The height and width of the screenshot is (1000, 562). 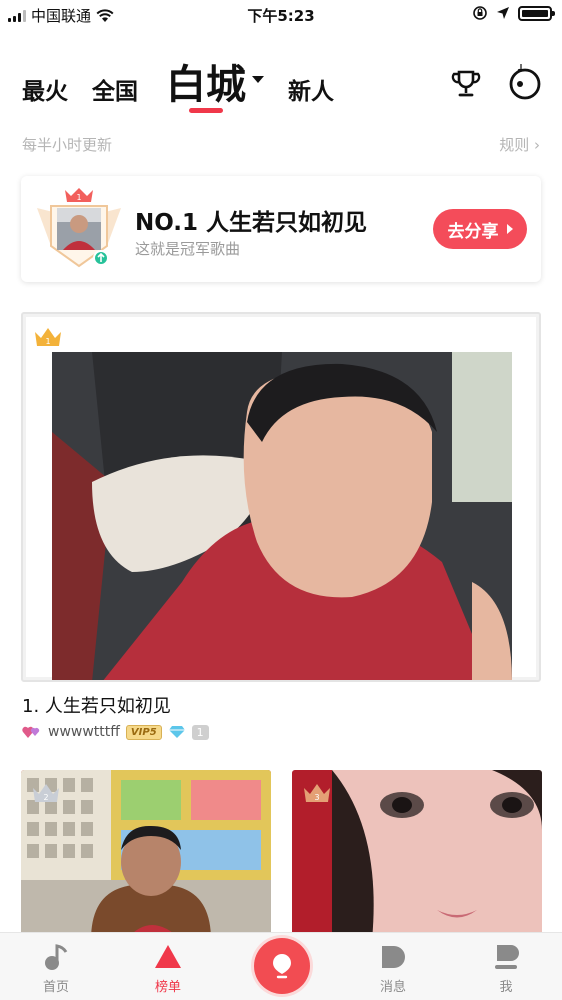 I want to click on tab-messages: 消息, so click(x=393, y=968).